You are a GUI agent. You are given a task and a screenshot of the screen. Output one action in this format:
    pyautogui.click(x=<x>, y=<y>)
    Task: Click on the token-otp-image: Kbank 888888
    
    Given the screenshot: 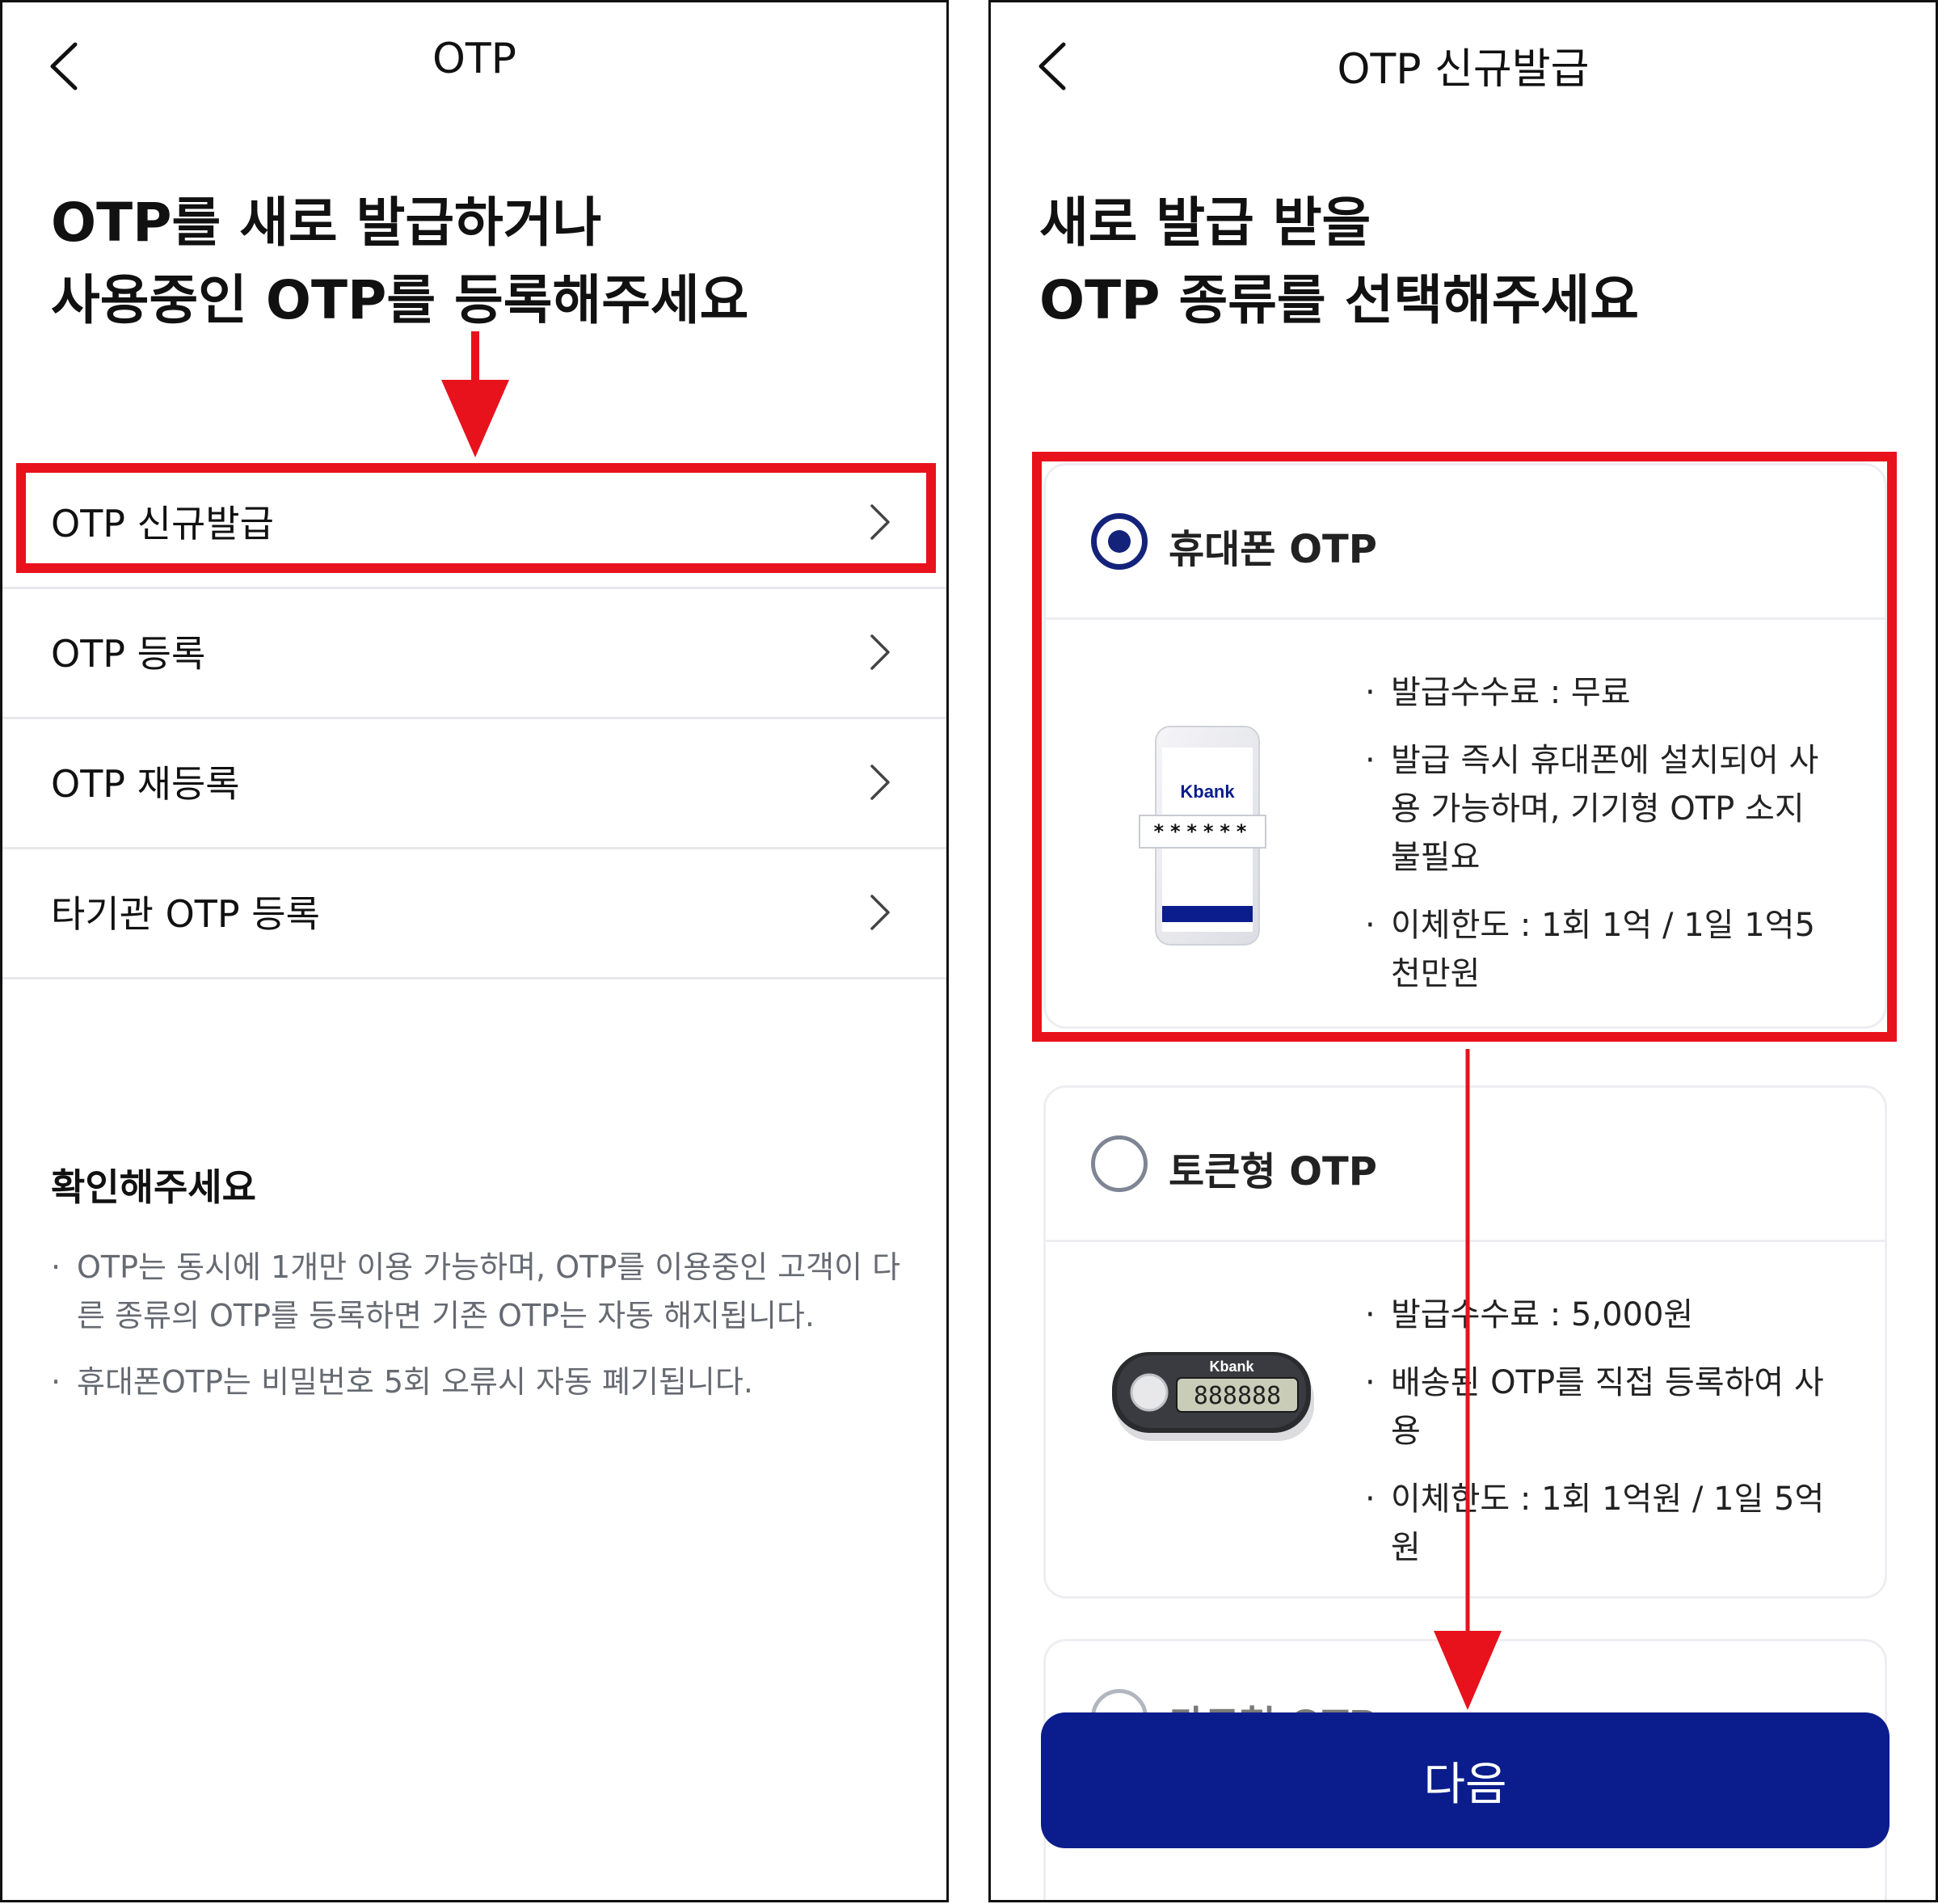 What is the action you would take?
    pyautogui.click(x=1213, y=1396)
    